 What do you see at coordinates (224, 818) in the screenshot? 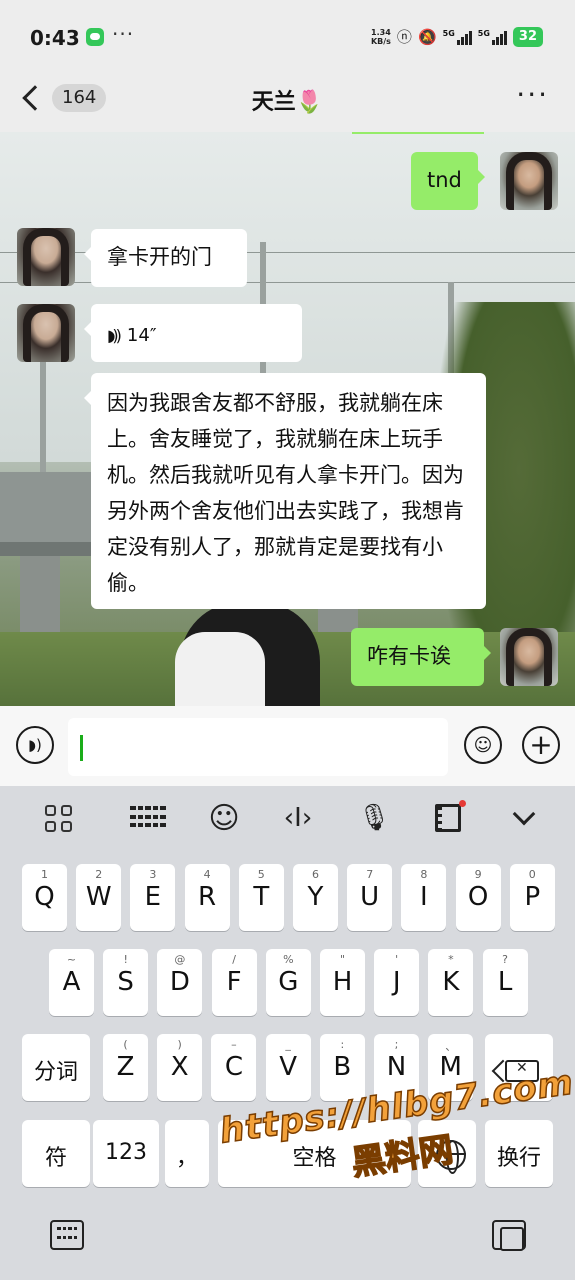
I see `emoji-panel-button: ☺` at bounding box center [224, 818].